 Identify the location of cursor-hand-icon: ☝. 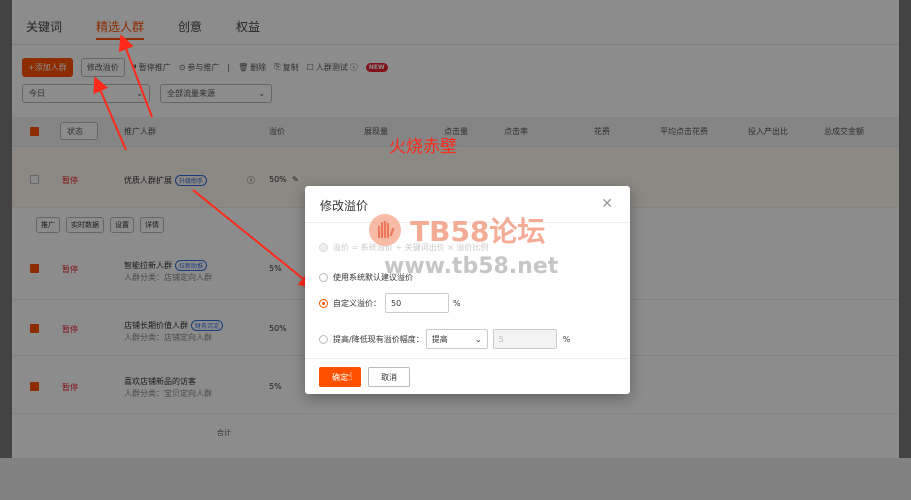
(349, 376).